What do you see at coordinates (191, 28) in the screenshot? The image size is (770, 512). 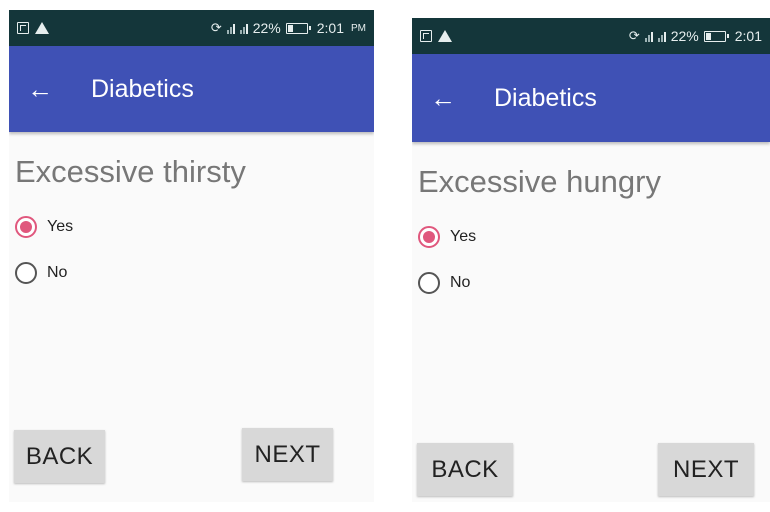 I see `status-bar: ⟳ 22% 2:01 PM` at bounding box center [191, 28].